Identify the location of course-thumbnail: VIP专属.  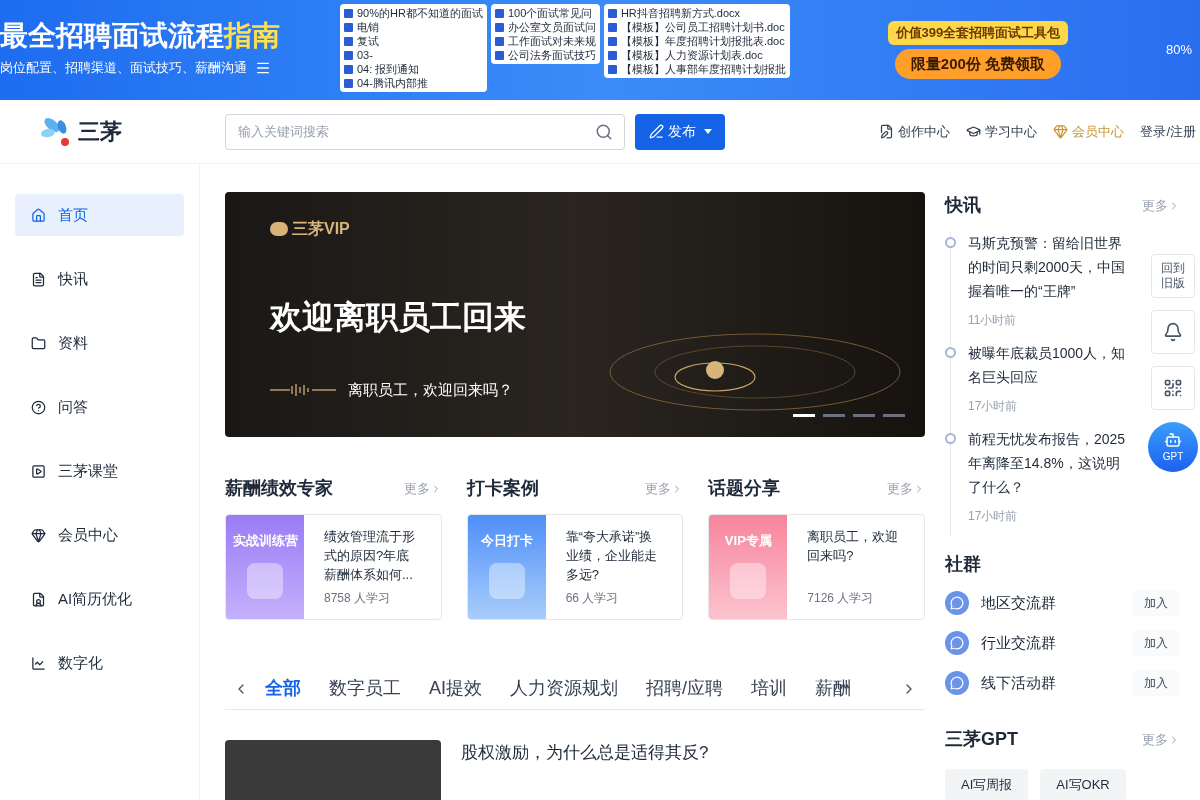
(748, 567).